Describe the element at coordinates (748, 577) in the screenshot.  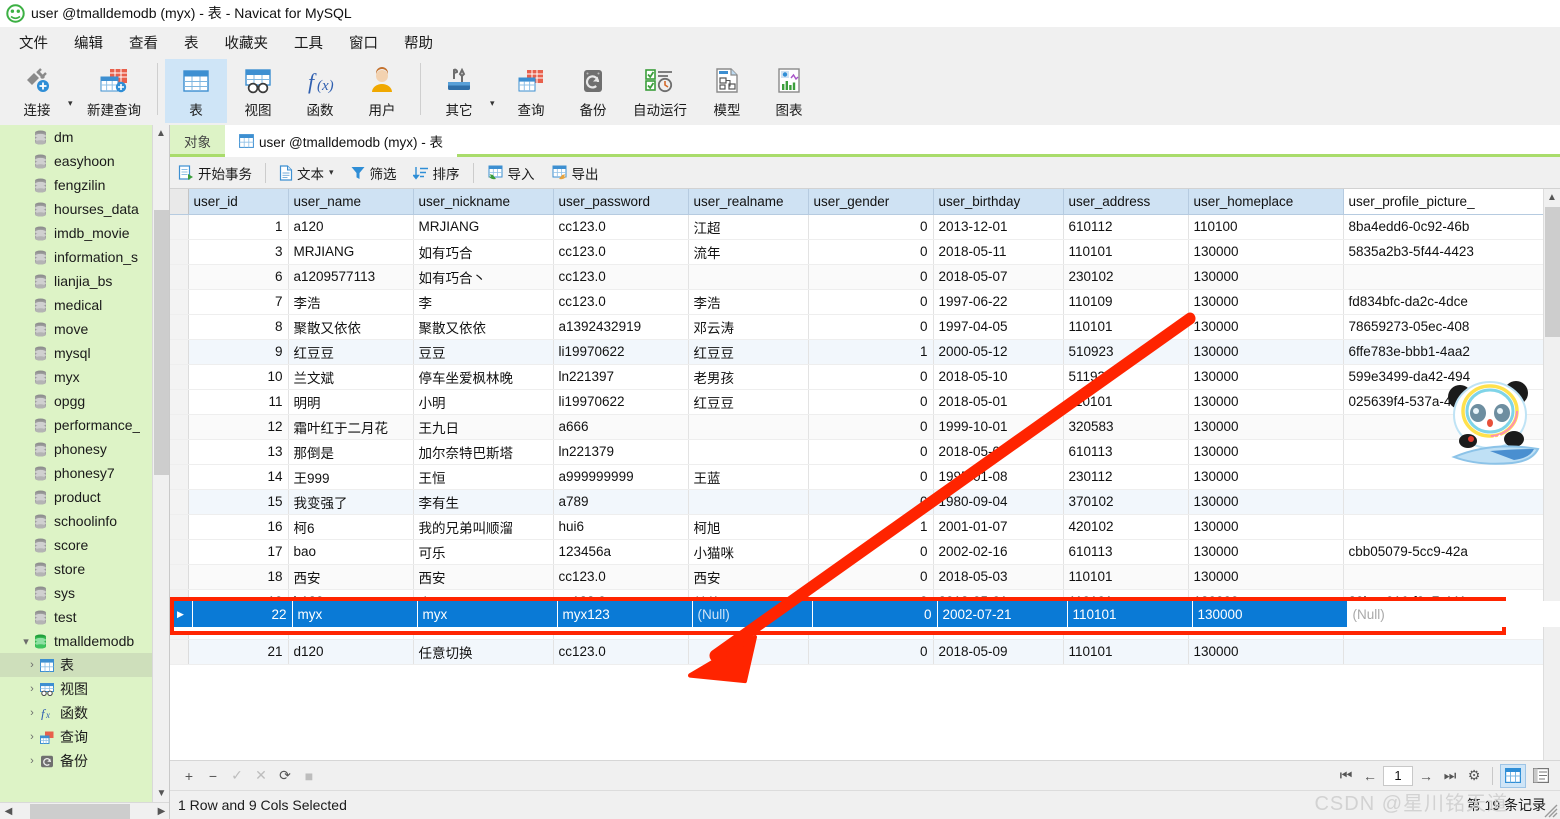
I see `cell-user-realname: 西安` at that location.